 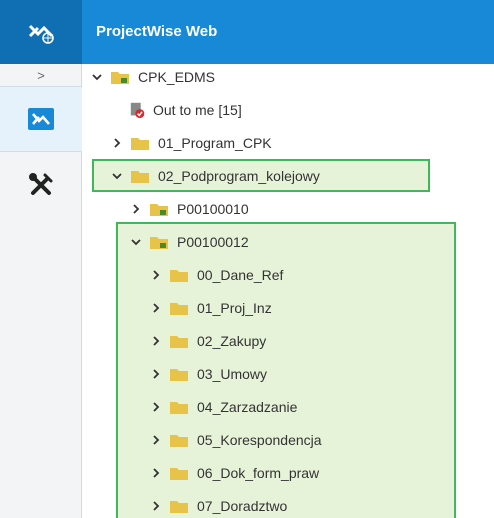 I want to click on tree-label-p00100012: P00100012, so click(x=213, y=242).